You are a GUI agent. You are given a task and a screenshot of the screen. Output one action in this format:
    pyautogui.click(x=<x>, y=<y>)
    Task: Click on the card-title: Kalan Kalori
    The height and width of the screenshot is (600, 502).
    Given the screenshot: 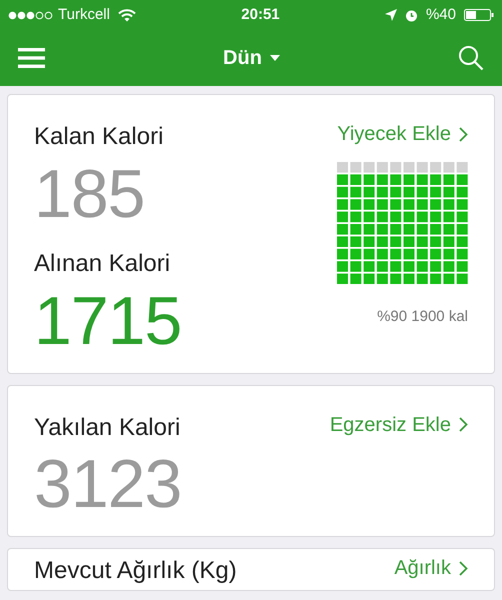 What is the action you would take?
    pyautogui.click(x=99, y=137)
    